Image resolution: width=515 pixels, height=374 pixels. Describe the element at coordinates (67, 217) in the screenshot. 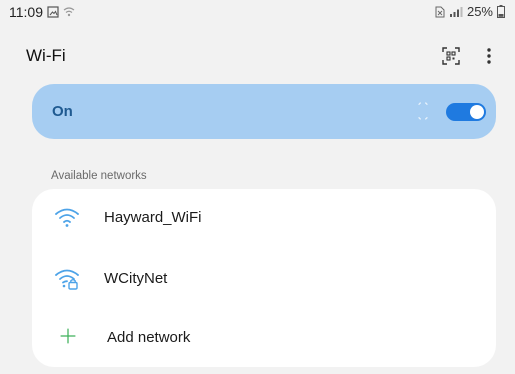

I see `wifi-signal-icon` at that location.